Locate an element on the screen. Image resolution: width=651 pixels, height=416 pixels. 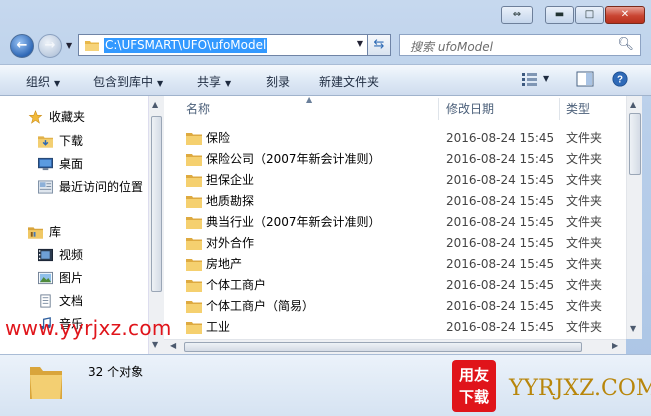
table-row: 担保企业 2016-08-24 15:45 文件夹 is located at coordinates (395, 180).